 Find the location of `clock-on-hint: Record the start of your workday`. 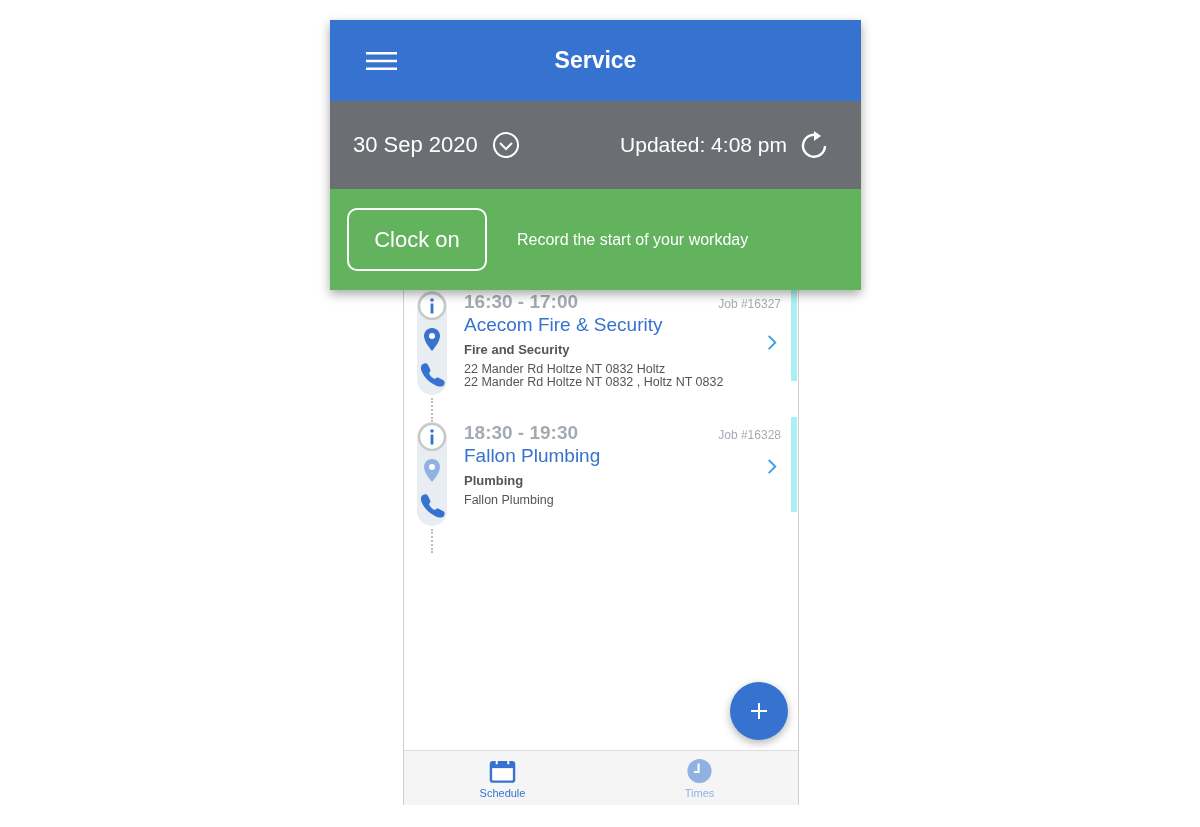

clock-on-hint: Record the start of your workday is located at coordinates (633, 239).